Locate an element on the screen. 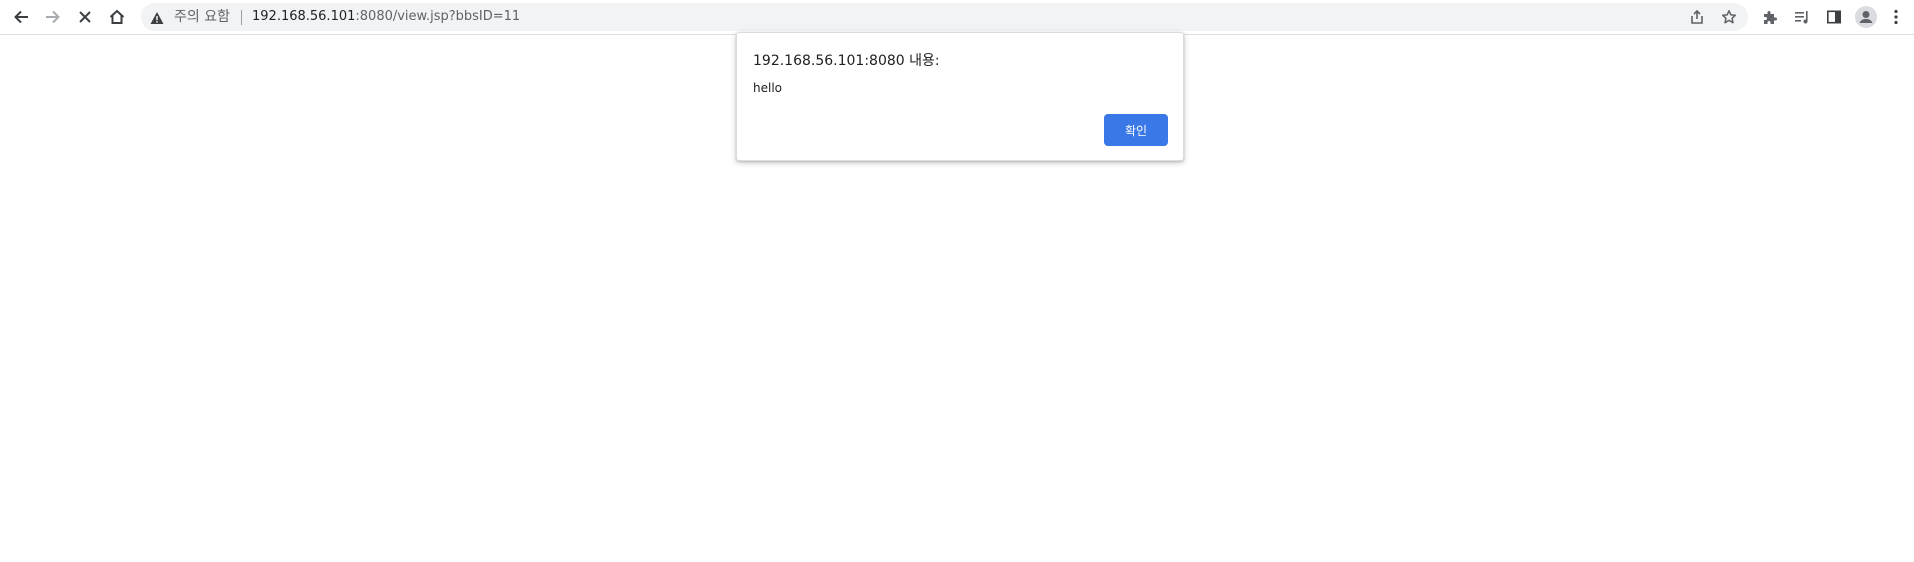  url-path: :8080/view.jsp?bbsID=11 is located at coordinates (438, 16).